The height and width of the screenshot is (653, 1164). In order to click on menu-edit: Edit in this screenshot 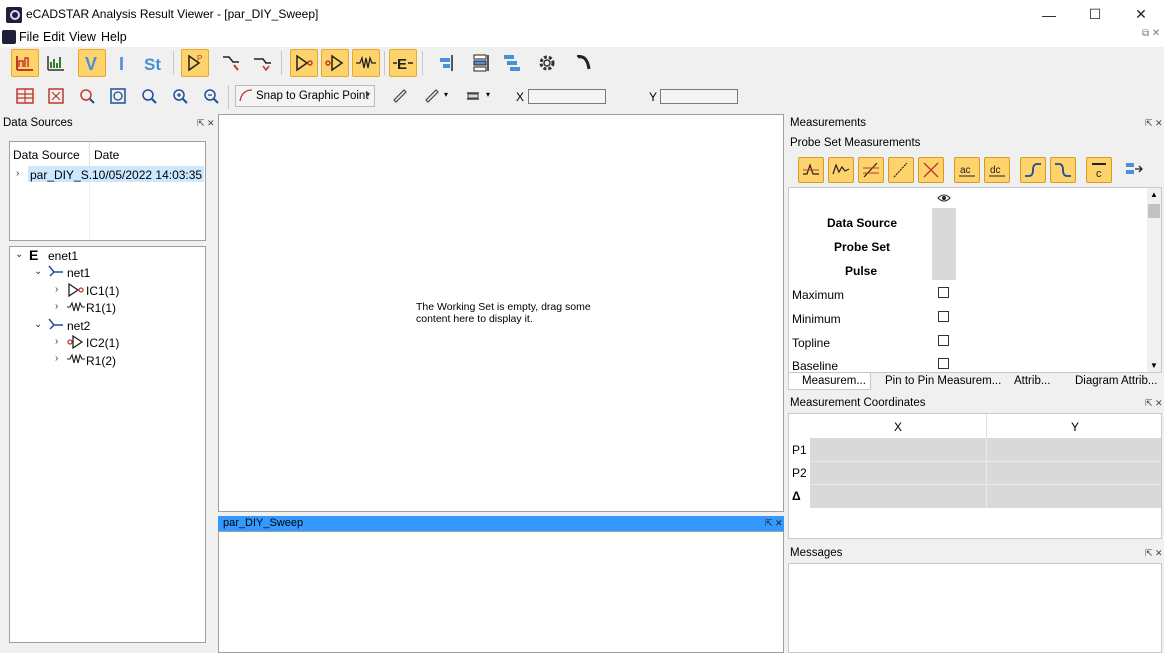, I will do `click(54, 37)`.